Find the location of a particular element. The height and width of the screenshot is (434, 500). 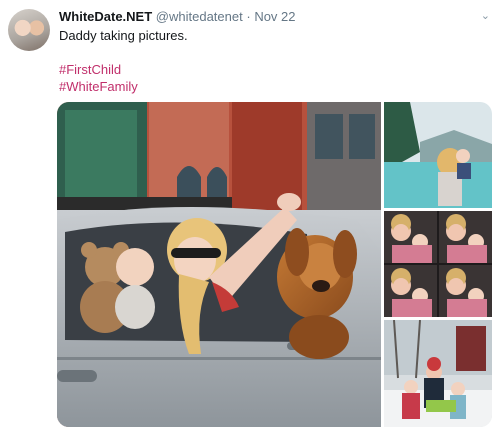

tweet-date: Nov 22 is located at coordinates (274, 16).